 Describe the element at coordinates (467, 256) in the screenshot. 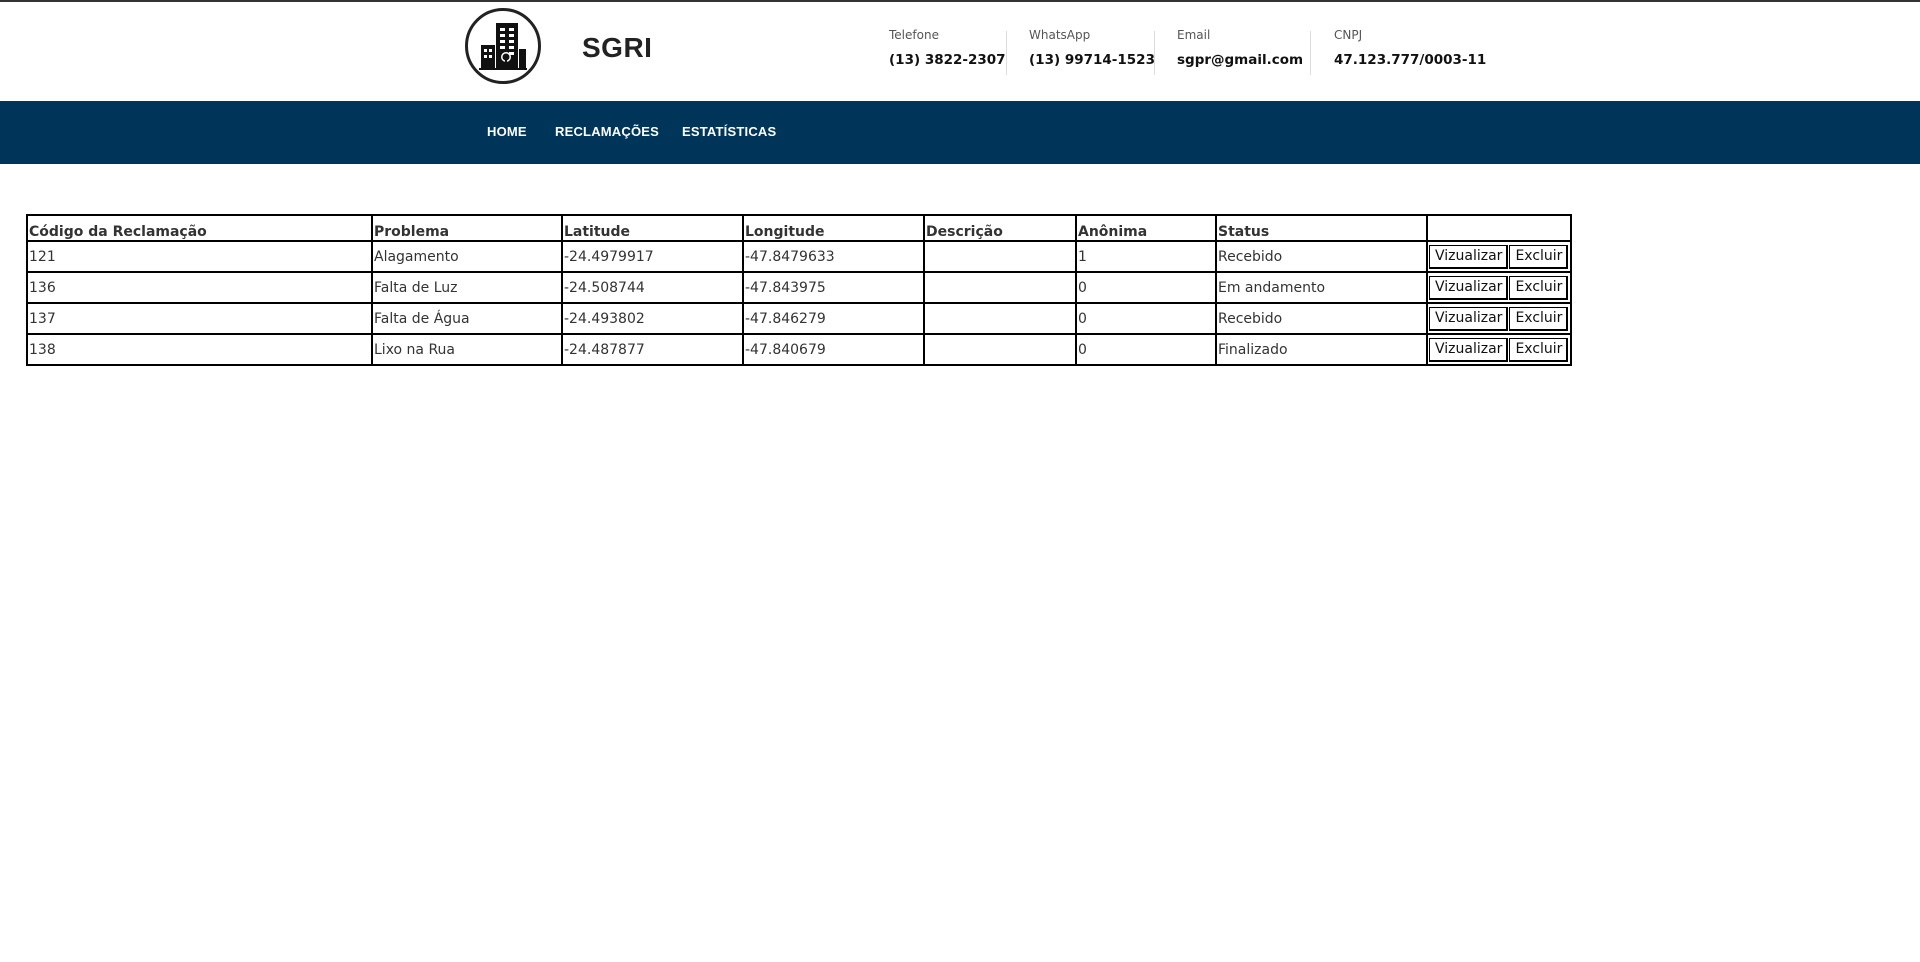

I see `cell-problema: Alagamento` at that location.